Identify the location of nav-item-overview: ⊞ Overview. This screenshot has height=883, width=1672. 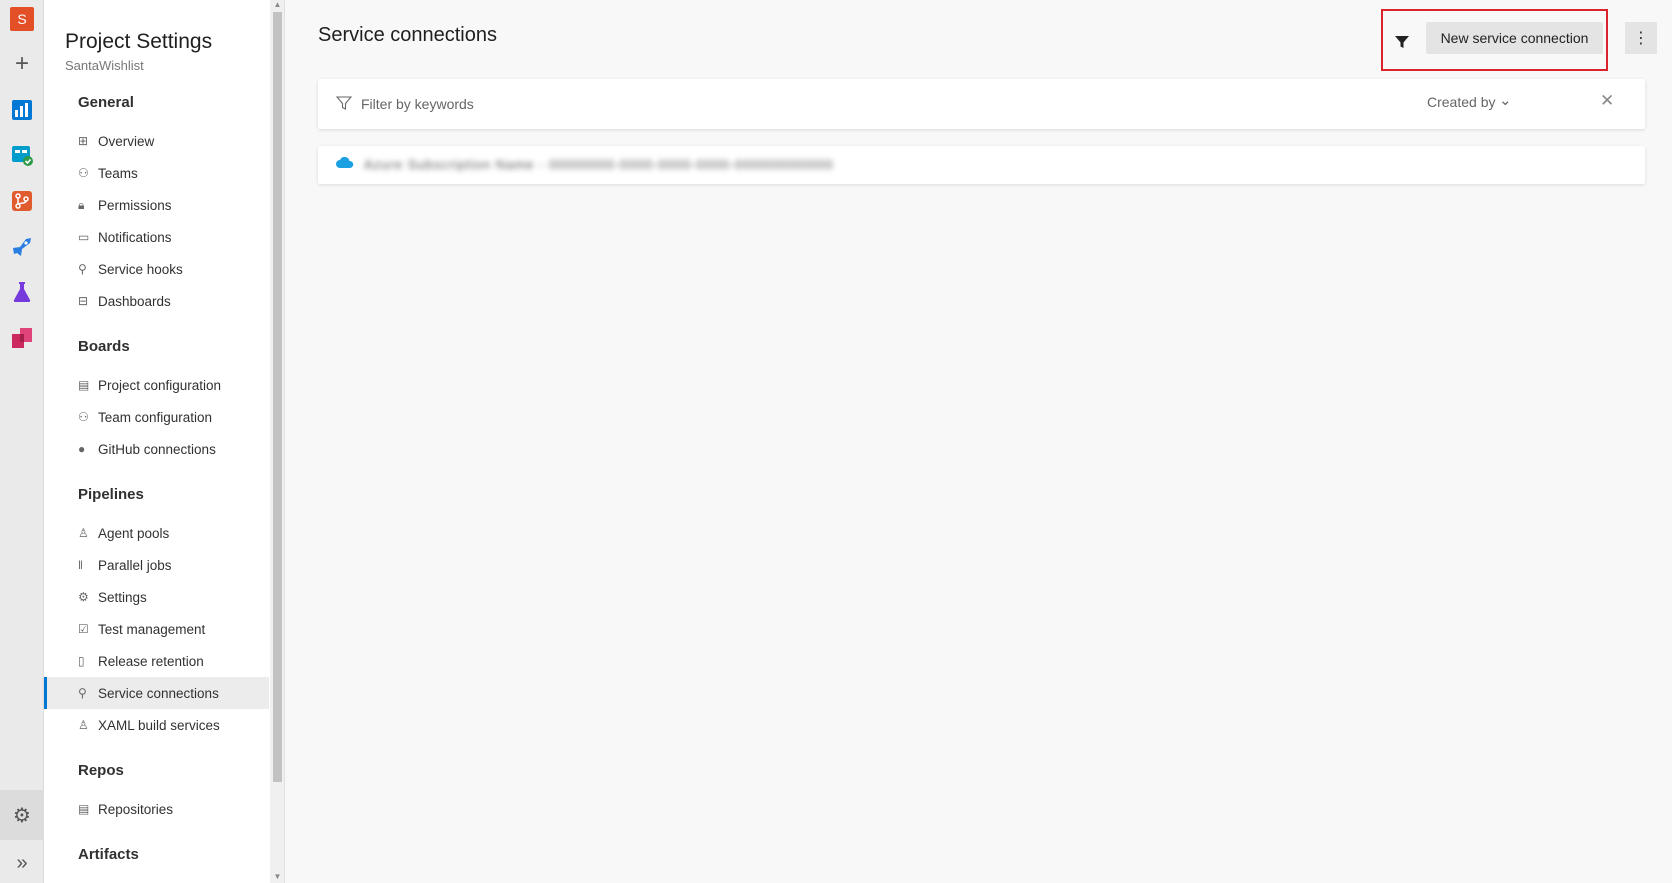
(156, 141).